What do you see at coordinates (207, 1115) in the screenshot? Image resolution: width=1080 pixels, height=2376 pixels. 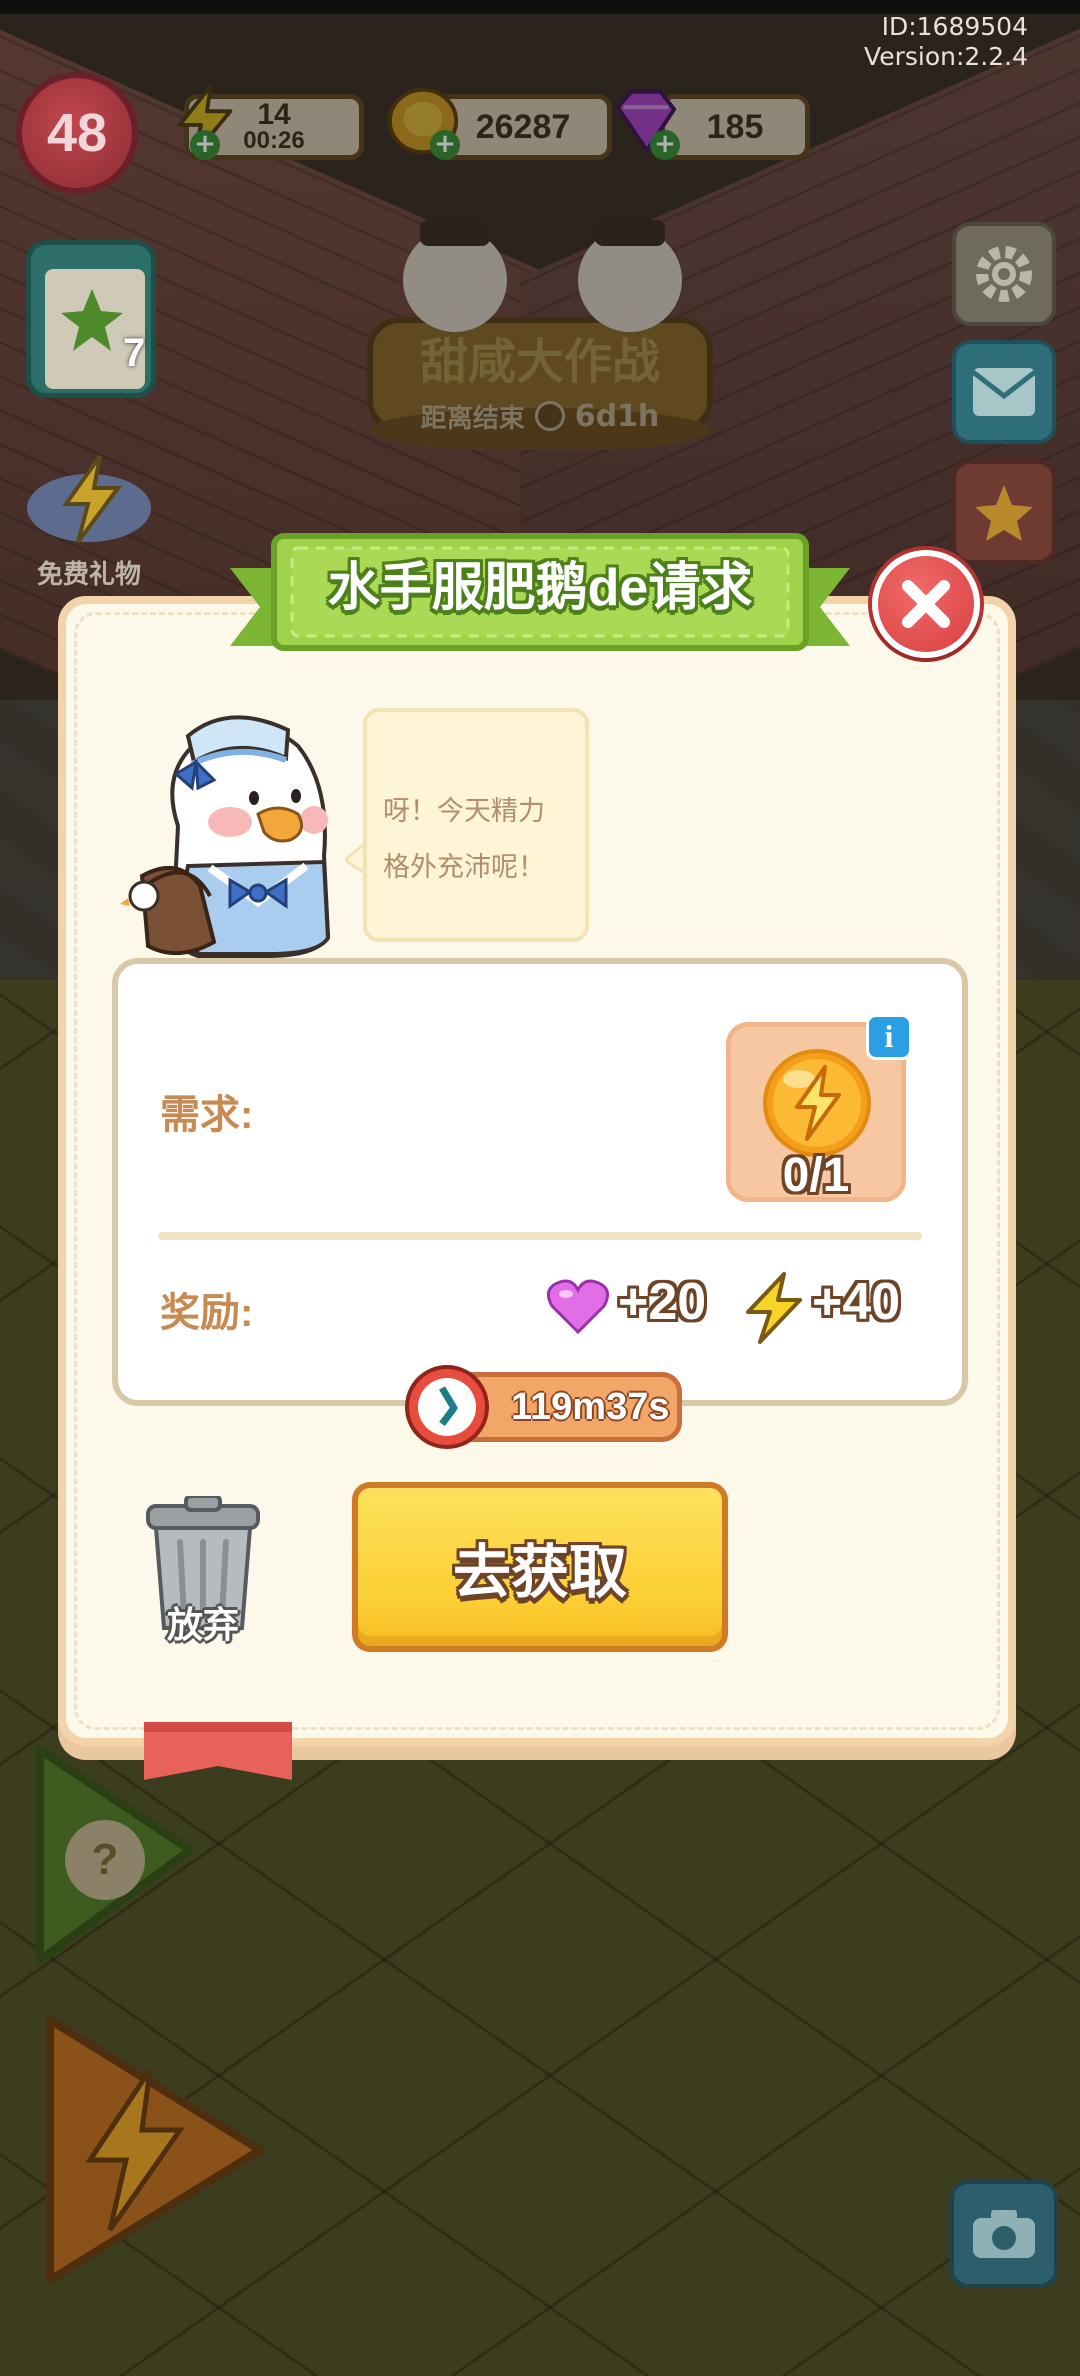 I see `requirement-label: 需求:` at bounding box center [207, 1115].